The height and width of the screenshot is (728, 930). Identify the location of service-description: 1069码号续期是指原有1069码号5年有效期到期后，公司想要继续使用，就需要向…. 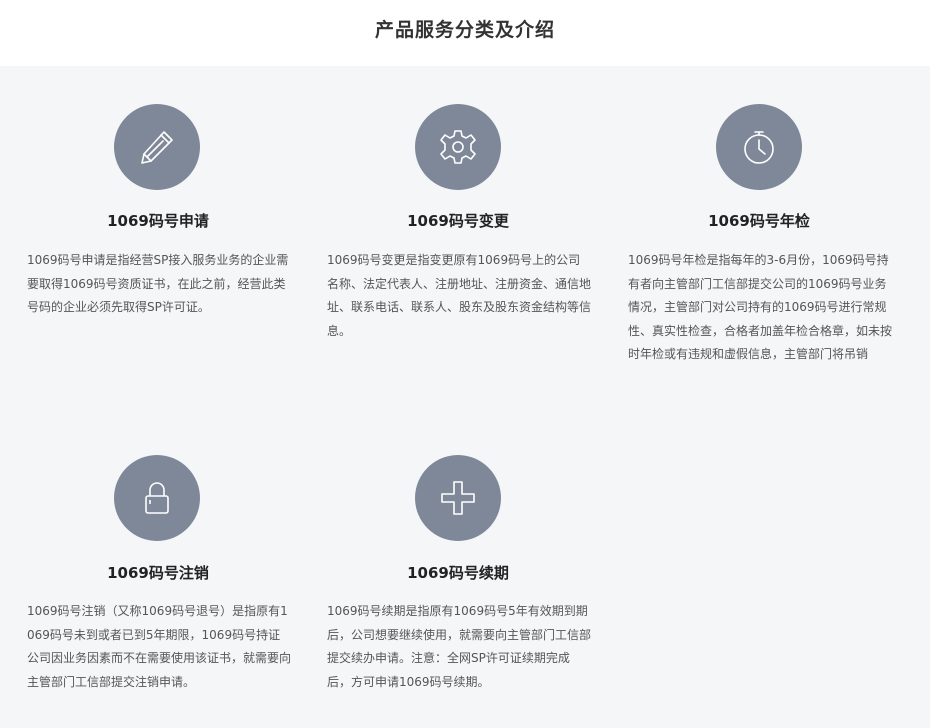
(459, 646).